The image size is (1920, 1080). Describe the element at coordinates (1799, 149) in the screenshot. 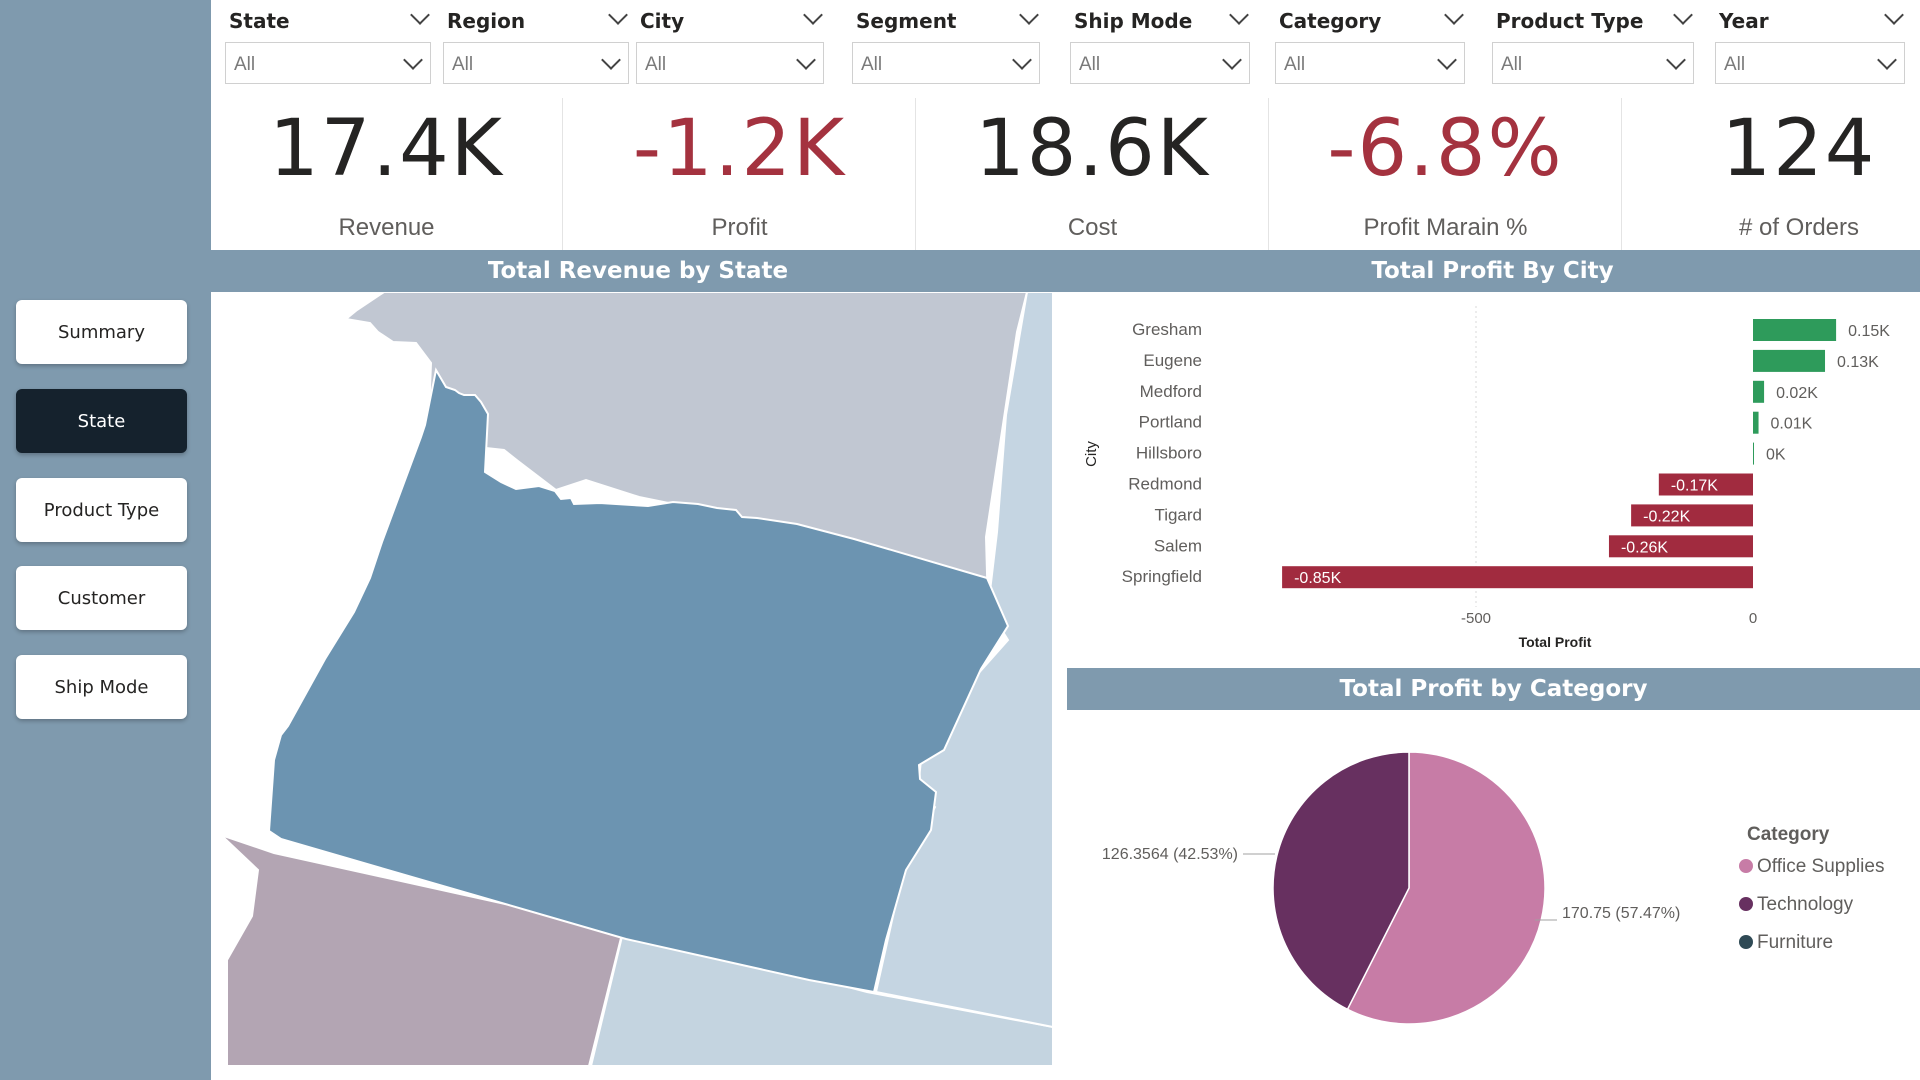

I see `kpi-value-of-orders: 124` at that location.